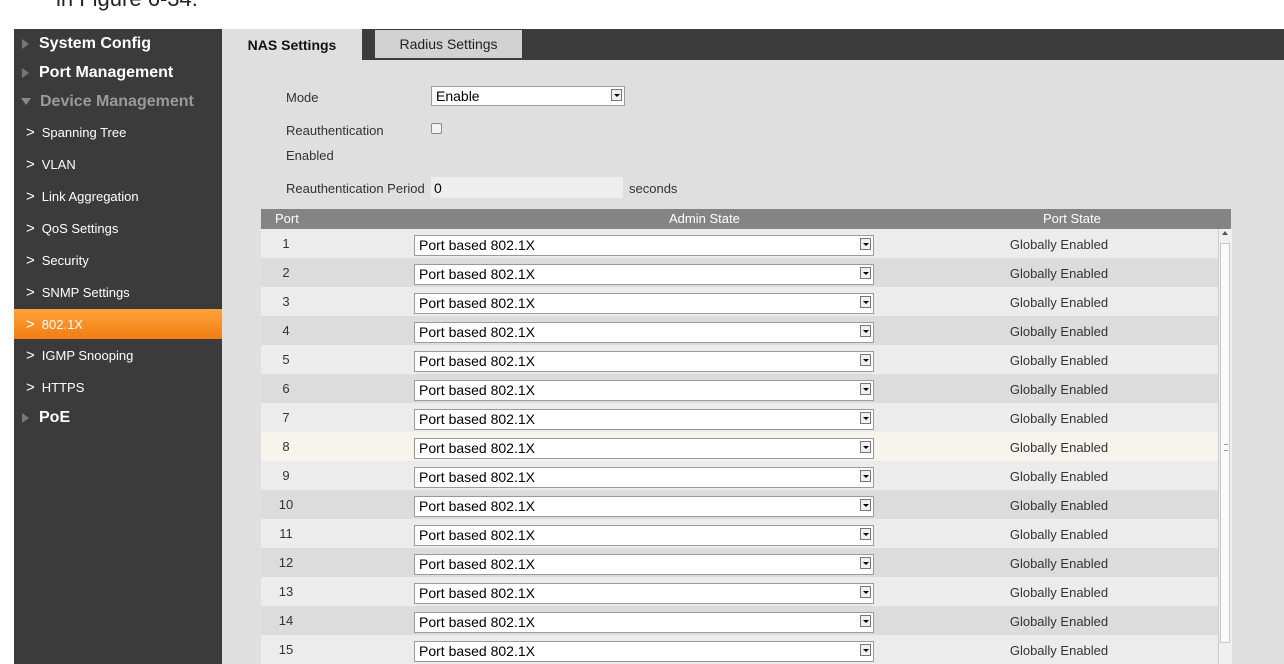  What do you see at coordinates (286, 272) in the screenshot?
I see `port-number: 2` at bounding box center [286, 272].